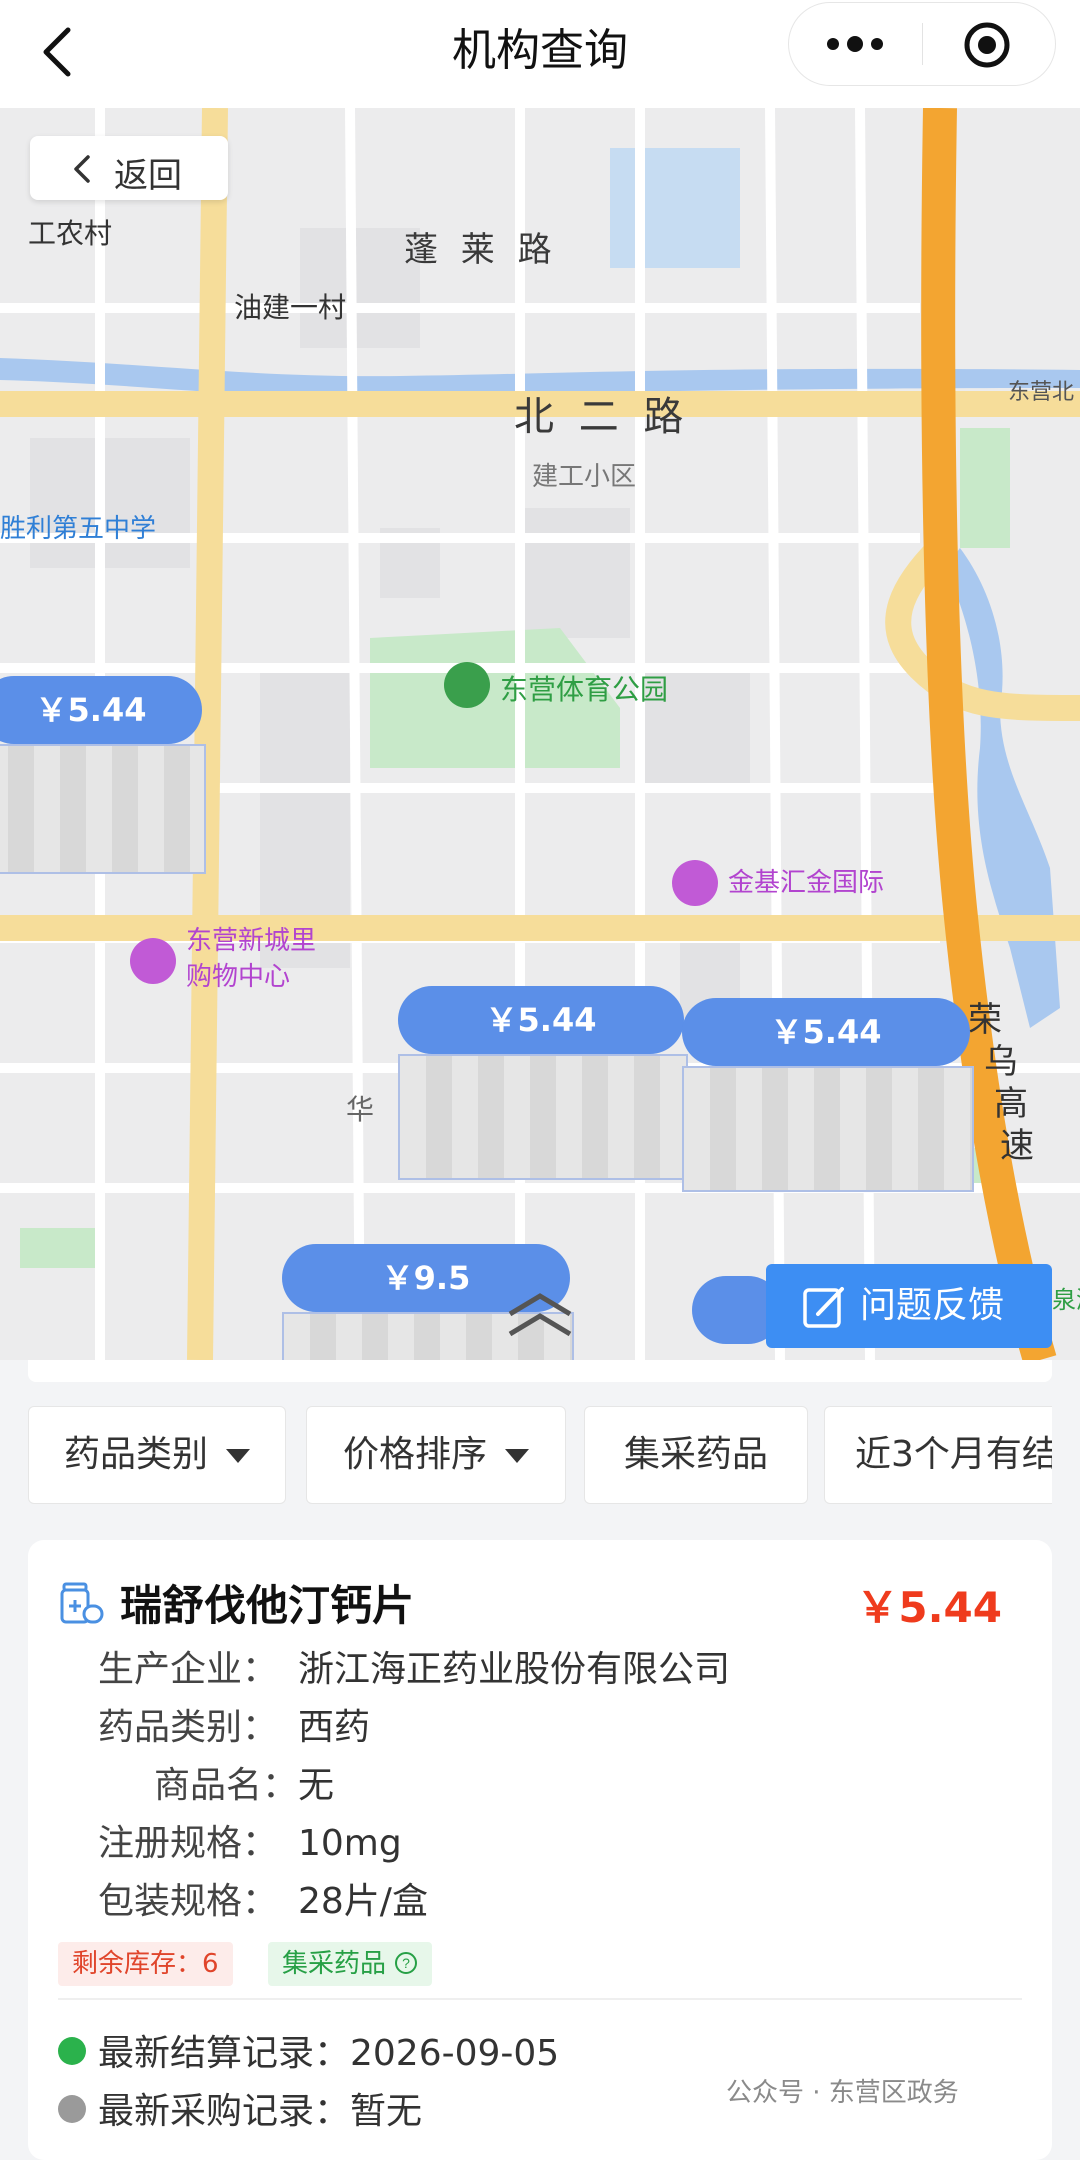 This screenshot has width=1080, height=2160. Describe the element at coordinates (540, 54) in the screenshot. I see `navigation-bar: 机构查询` at that location.